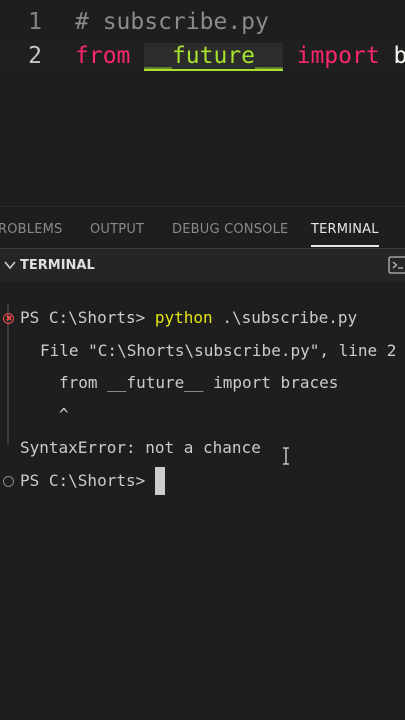 The width and height of the screenshot is (405, 720). Describe the element at coordinates (10, 265) in the screenshot. I see `chevron-down-icon` at that location.